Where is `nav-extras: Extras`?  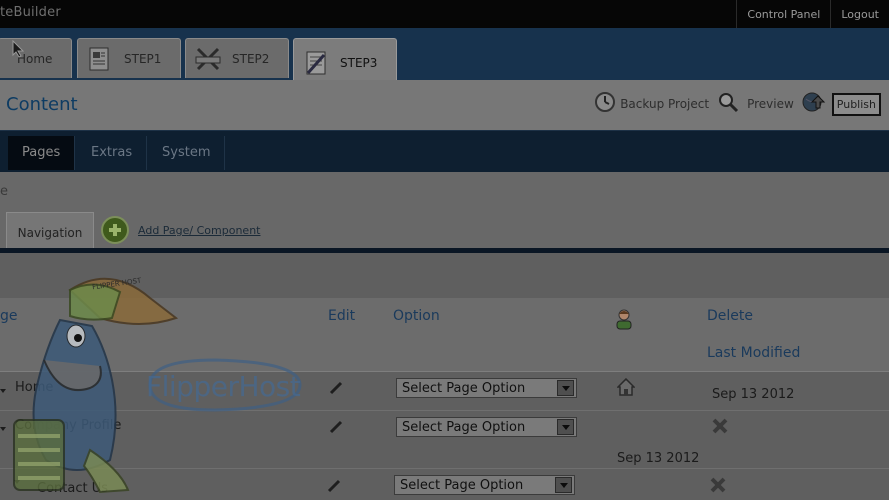
nav-extras: Extras is located at coordinates (112, 153).